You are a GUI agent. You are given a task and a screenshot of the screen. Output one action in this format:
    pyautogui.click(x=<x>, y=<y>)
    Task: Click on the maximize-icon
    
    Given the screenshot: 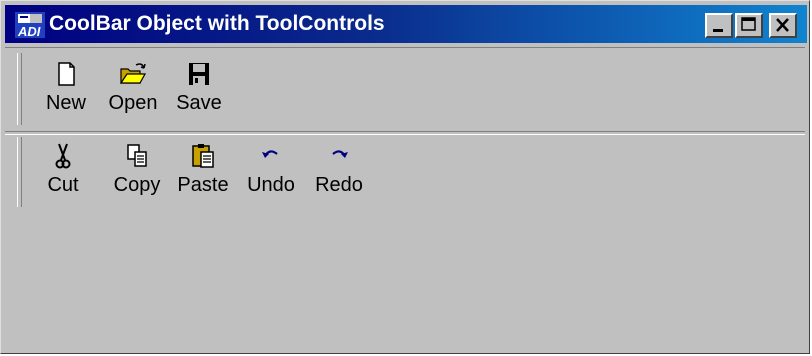 What is the action you would take?
    pyautogui.click(x=748, y=24)
    